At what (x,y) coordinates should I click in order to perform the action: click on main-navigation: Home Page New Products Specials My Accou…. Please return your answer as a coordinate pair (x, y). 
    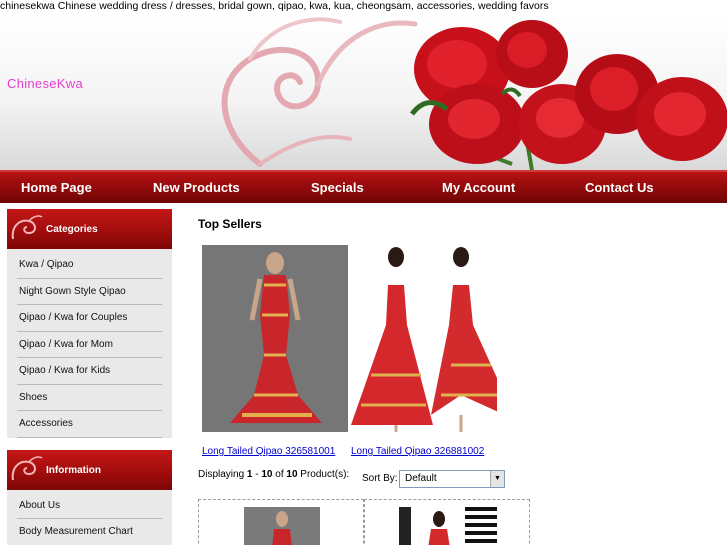
    Looking at the image, I should click on (363, 186).